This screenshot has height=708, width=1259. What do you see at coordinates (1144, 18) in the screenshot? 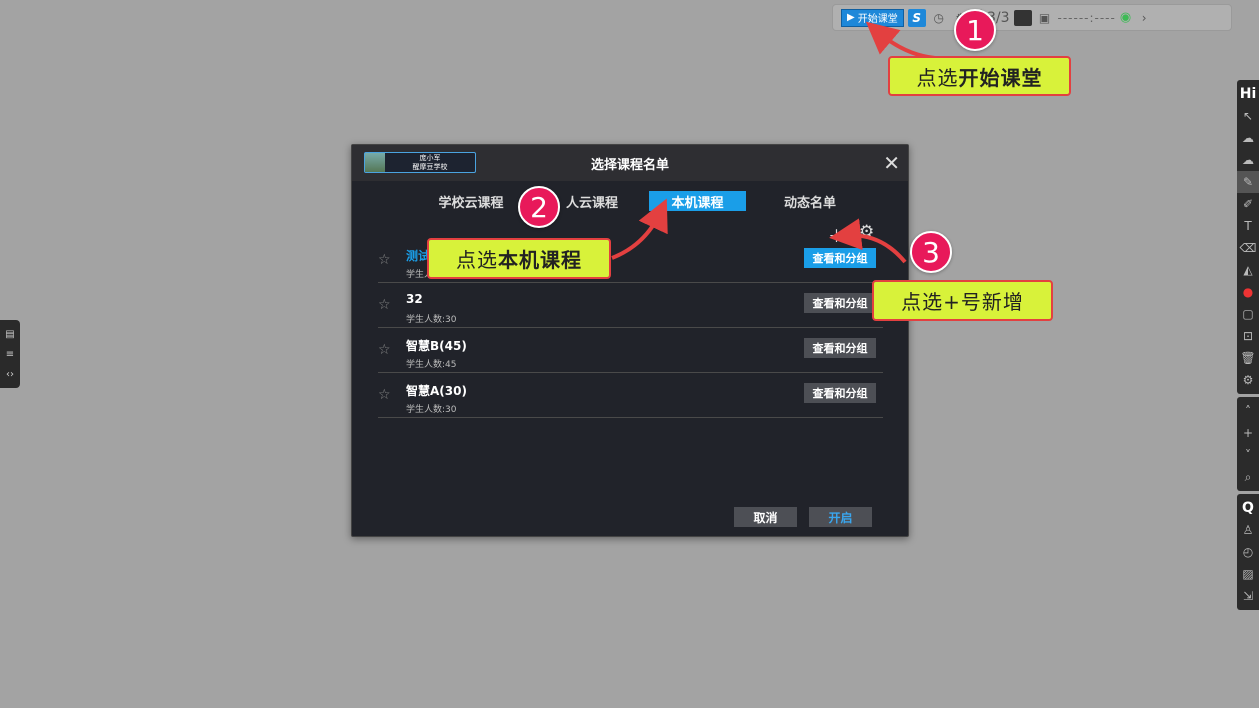
I see `chevron-right-icon: ›` at bounding box center [1144, 18].